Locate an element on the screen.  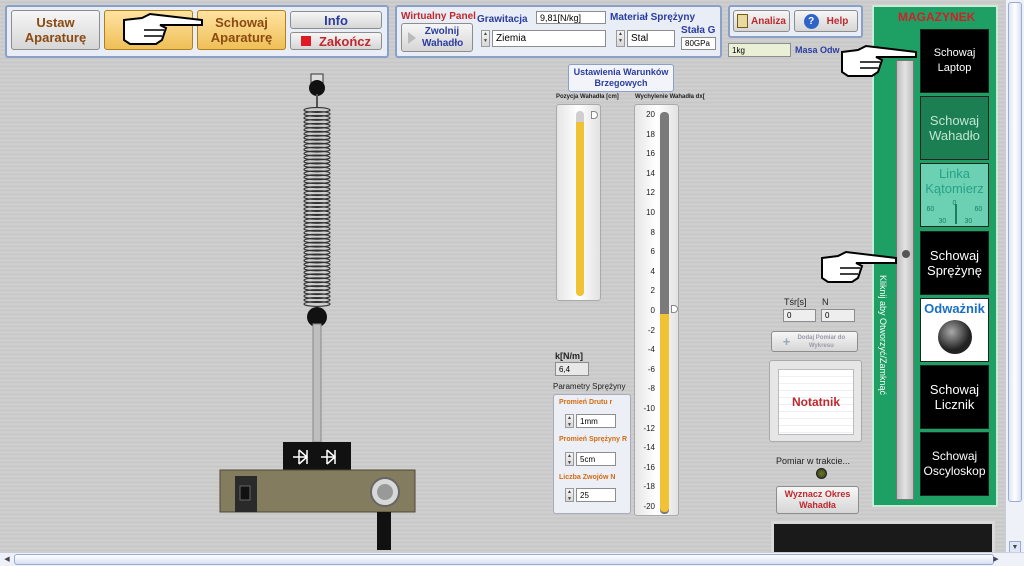
spring-coils is located at coordinates (317, 207).